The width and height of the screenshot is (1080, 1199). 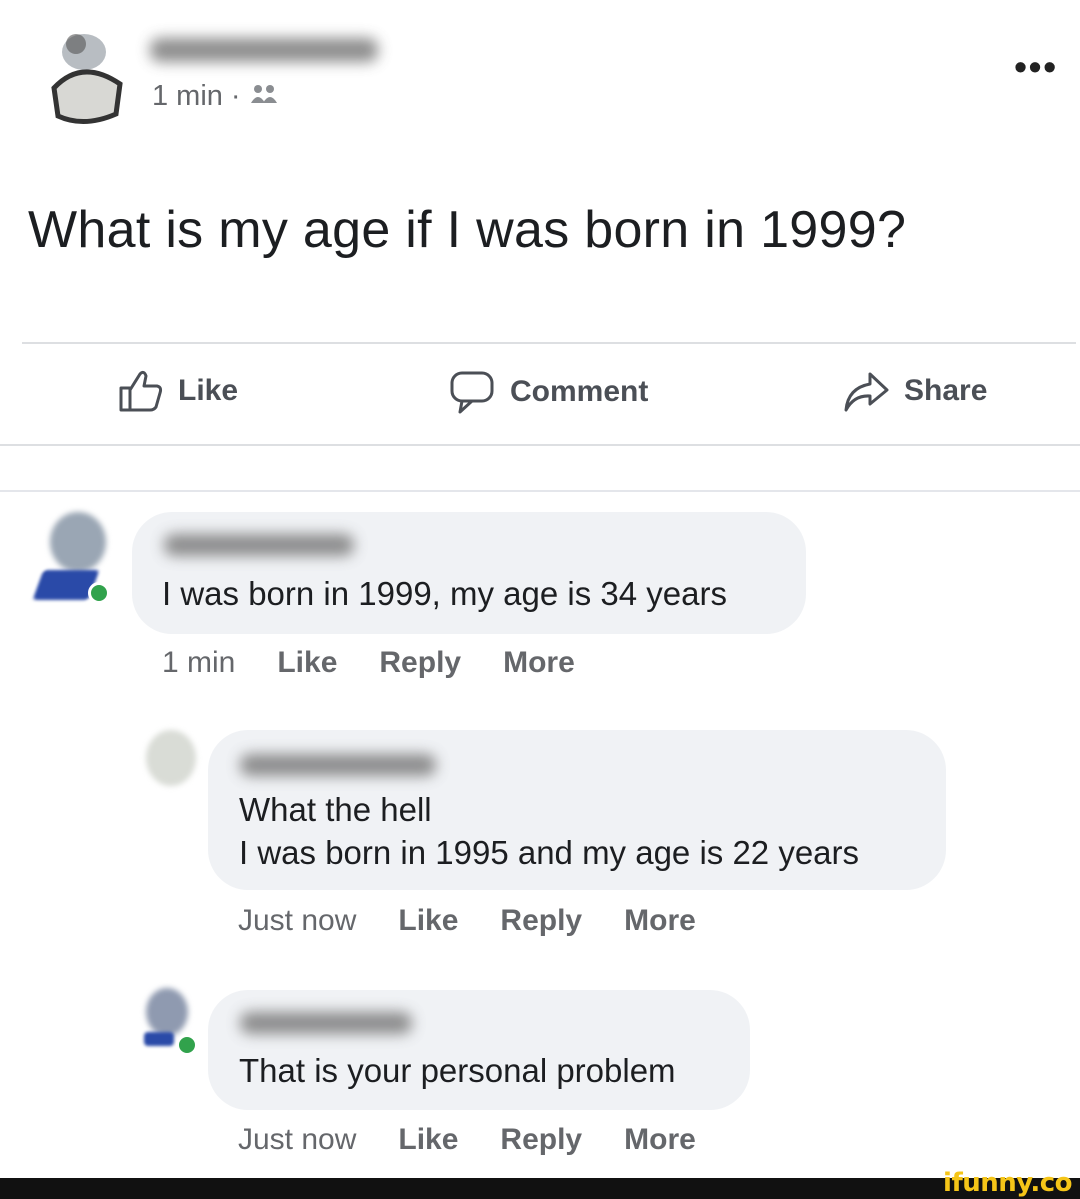 I want to click on post-text: What is my age if I was born in 1999?, so click(x=467, y=230).